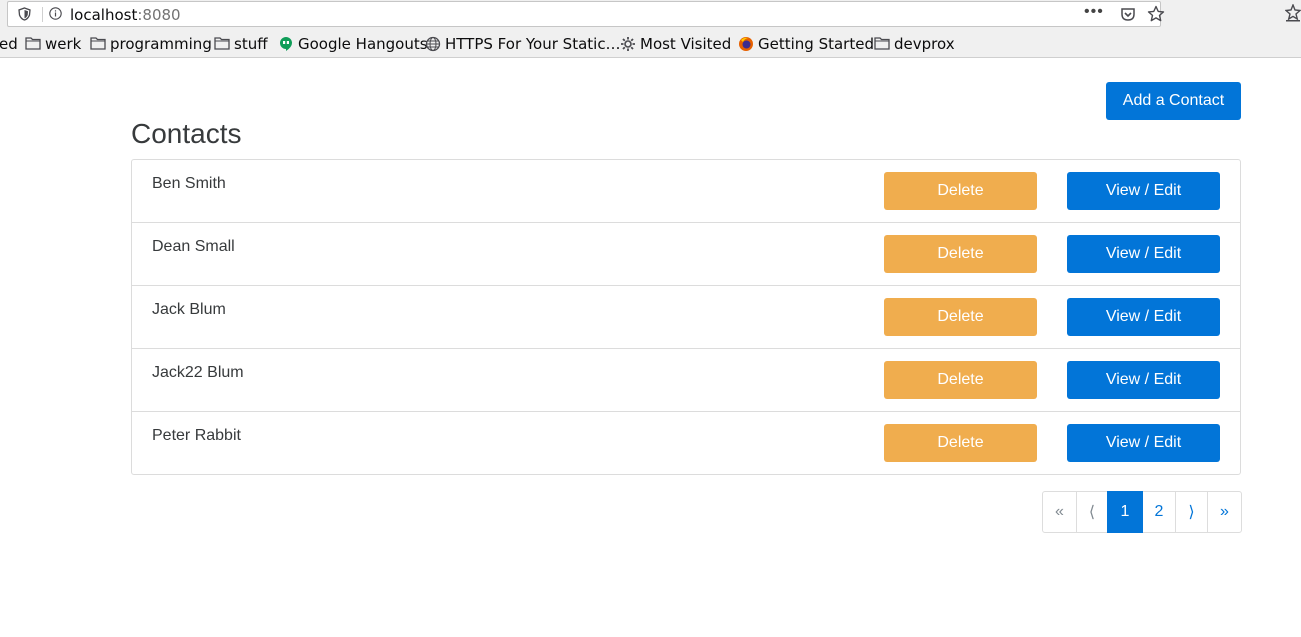 The height and width of the screenshot is (637, 1301). Describe the element at coordinates (1059, 512) in the screenshot. I see `pagination-first: «` at that location.